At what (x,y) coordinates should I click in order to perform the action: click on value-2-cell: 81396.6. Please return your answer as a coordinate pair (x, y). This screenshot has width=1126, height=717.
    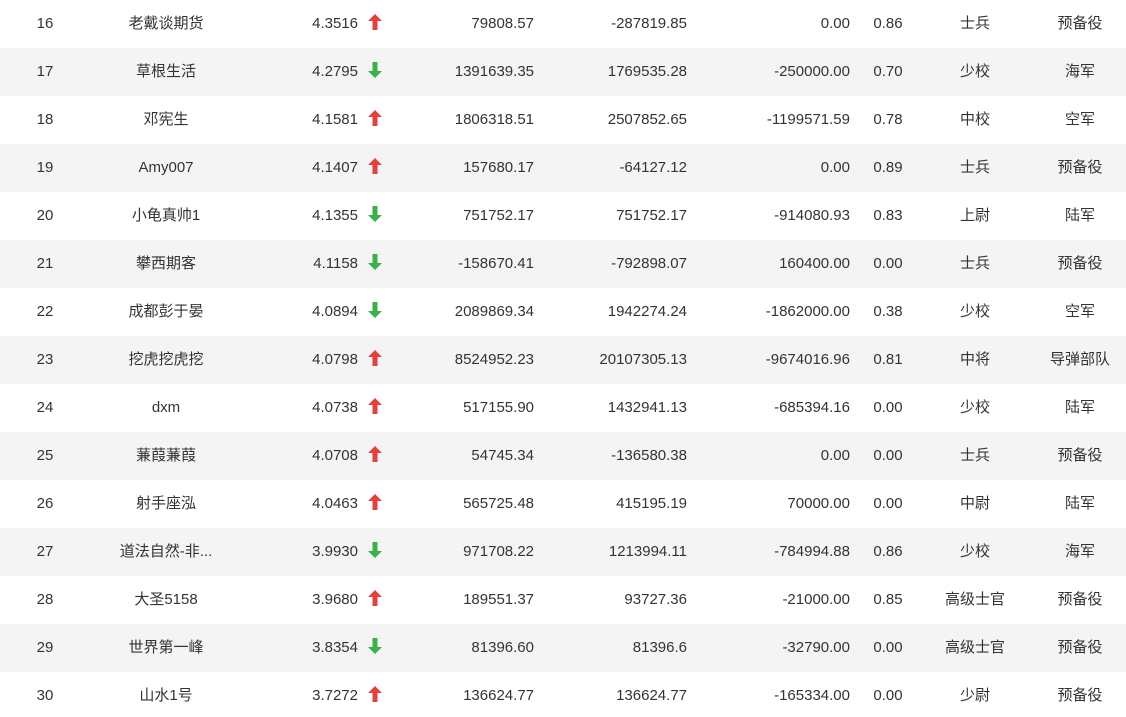
    Looking at the image, I should click on (659, 647).